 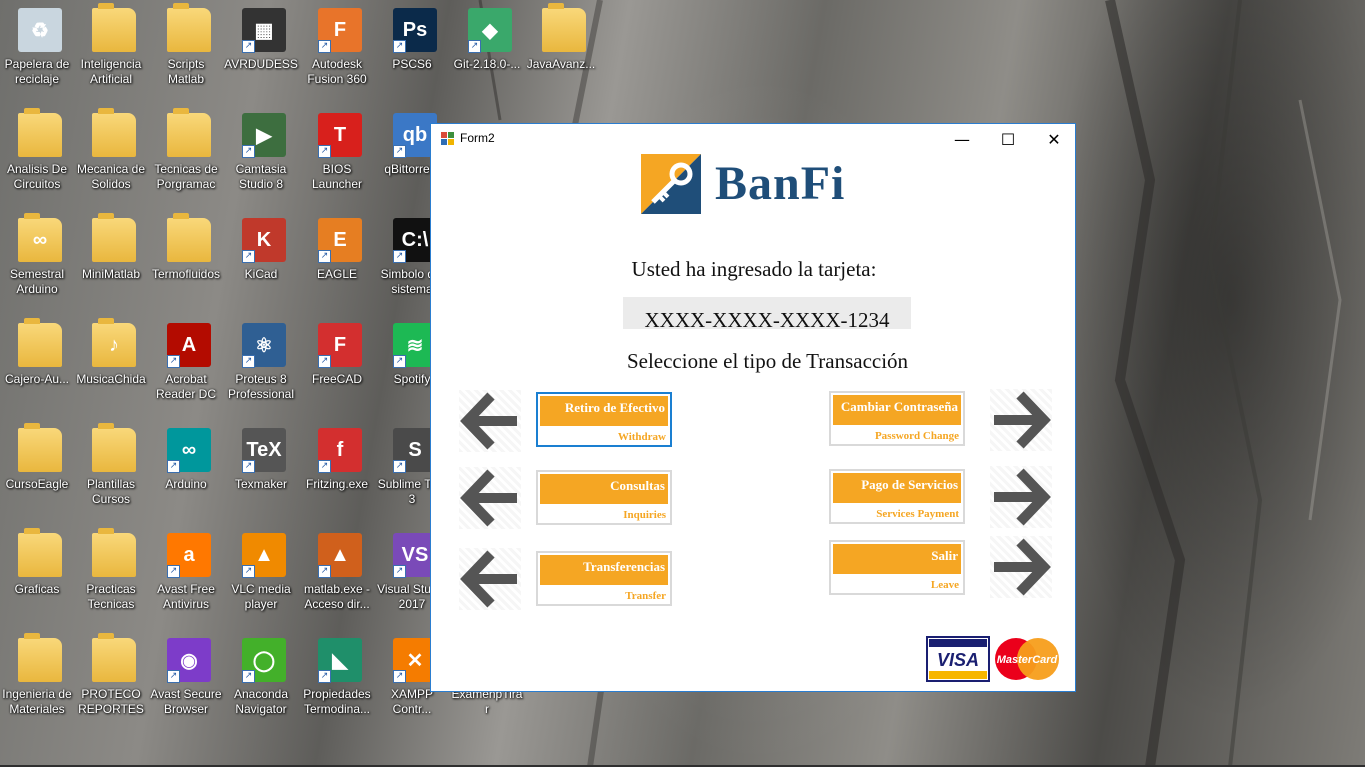 I want to click on desktop-icon-label: Papelera de reciclaje, so click(x=37, y=71).